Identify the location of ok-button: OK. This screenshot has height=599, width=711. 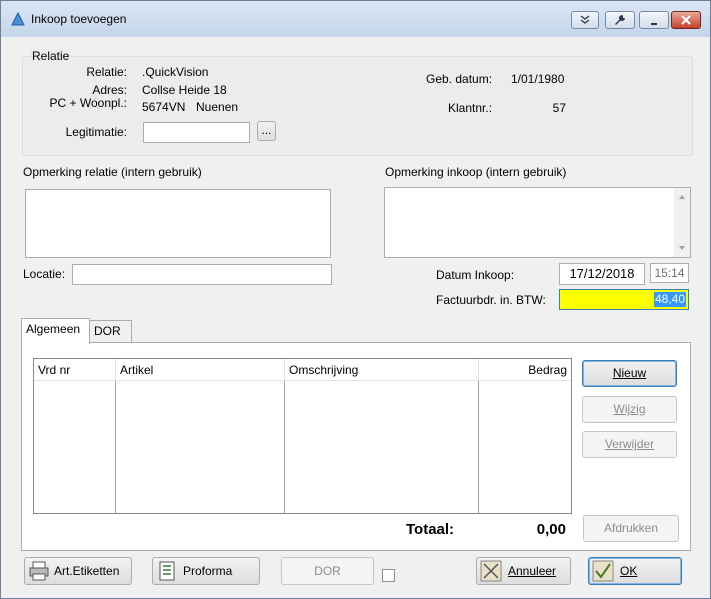
(635, 571).